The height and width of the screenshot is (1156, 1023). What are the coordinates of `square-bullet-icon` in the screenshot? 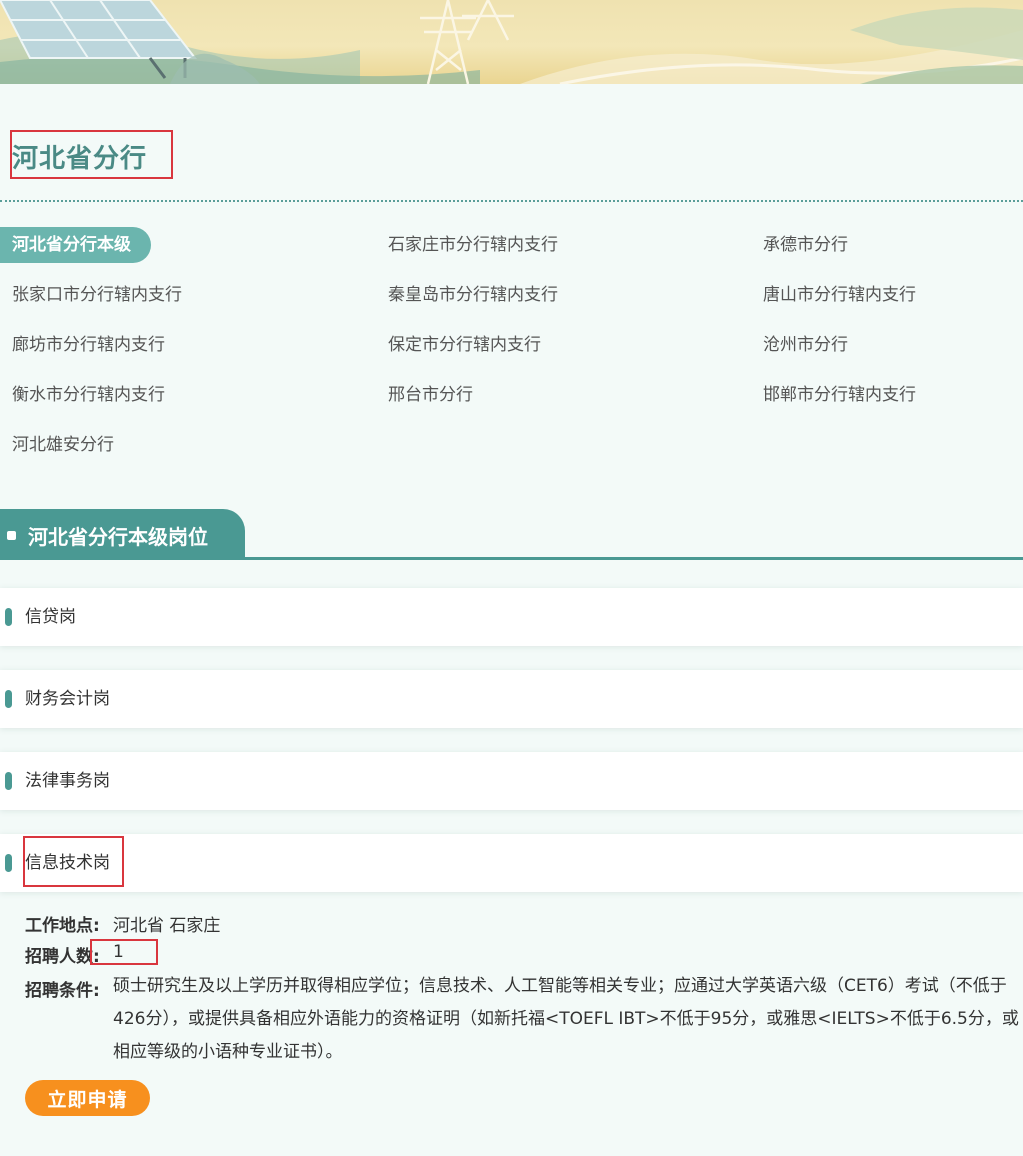 It's located at (11, 535).